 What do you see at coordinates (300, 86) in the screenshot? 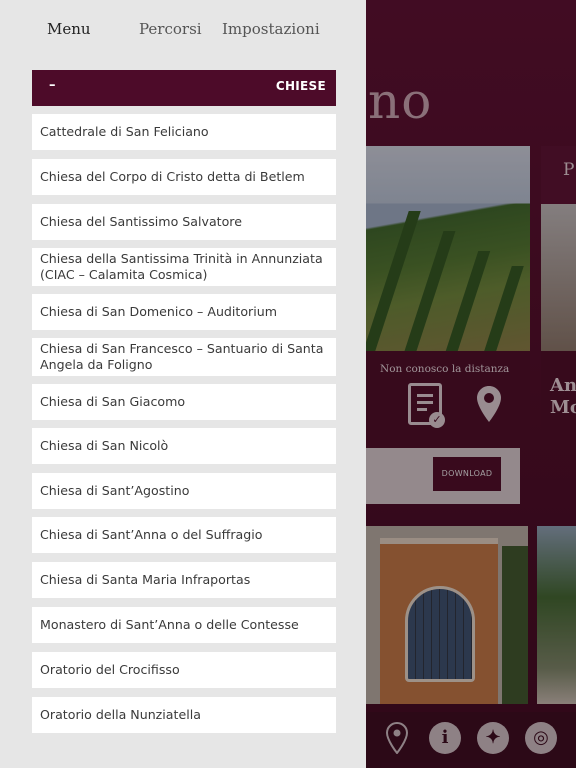
I see `category-title: CHIESE` at bounding box center [300, 86].